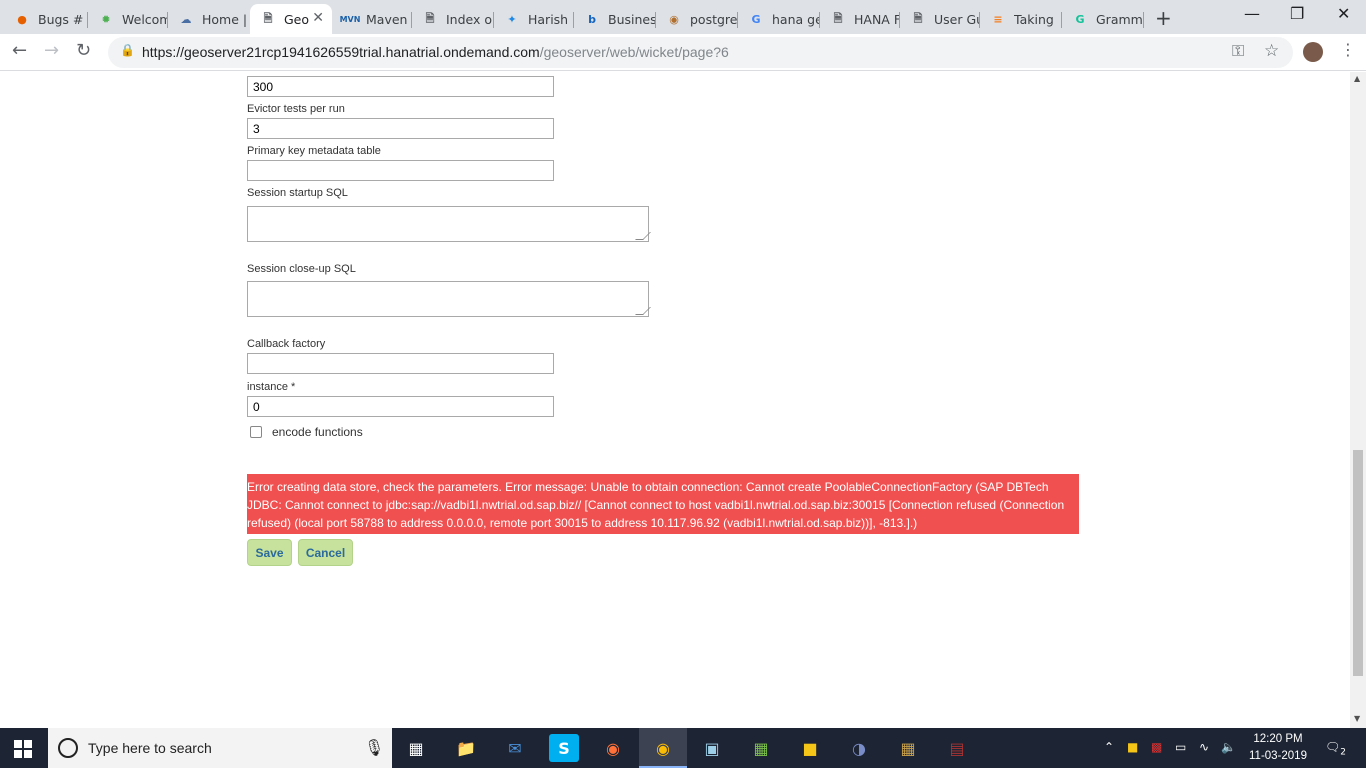 The width and height of the screenshot is (1366, 768). I want to click on tab-taking: ≡ Taking, so click(1021, 19).